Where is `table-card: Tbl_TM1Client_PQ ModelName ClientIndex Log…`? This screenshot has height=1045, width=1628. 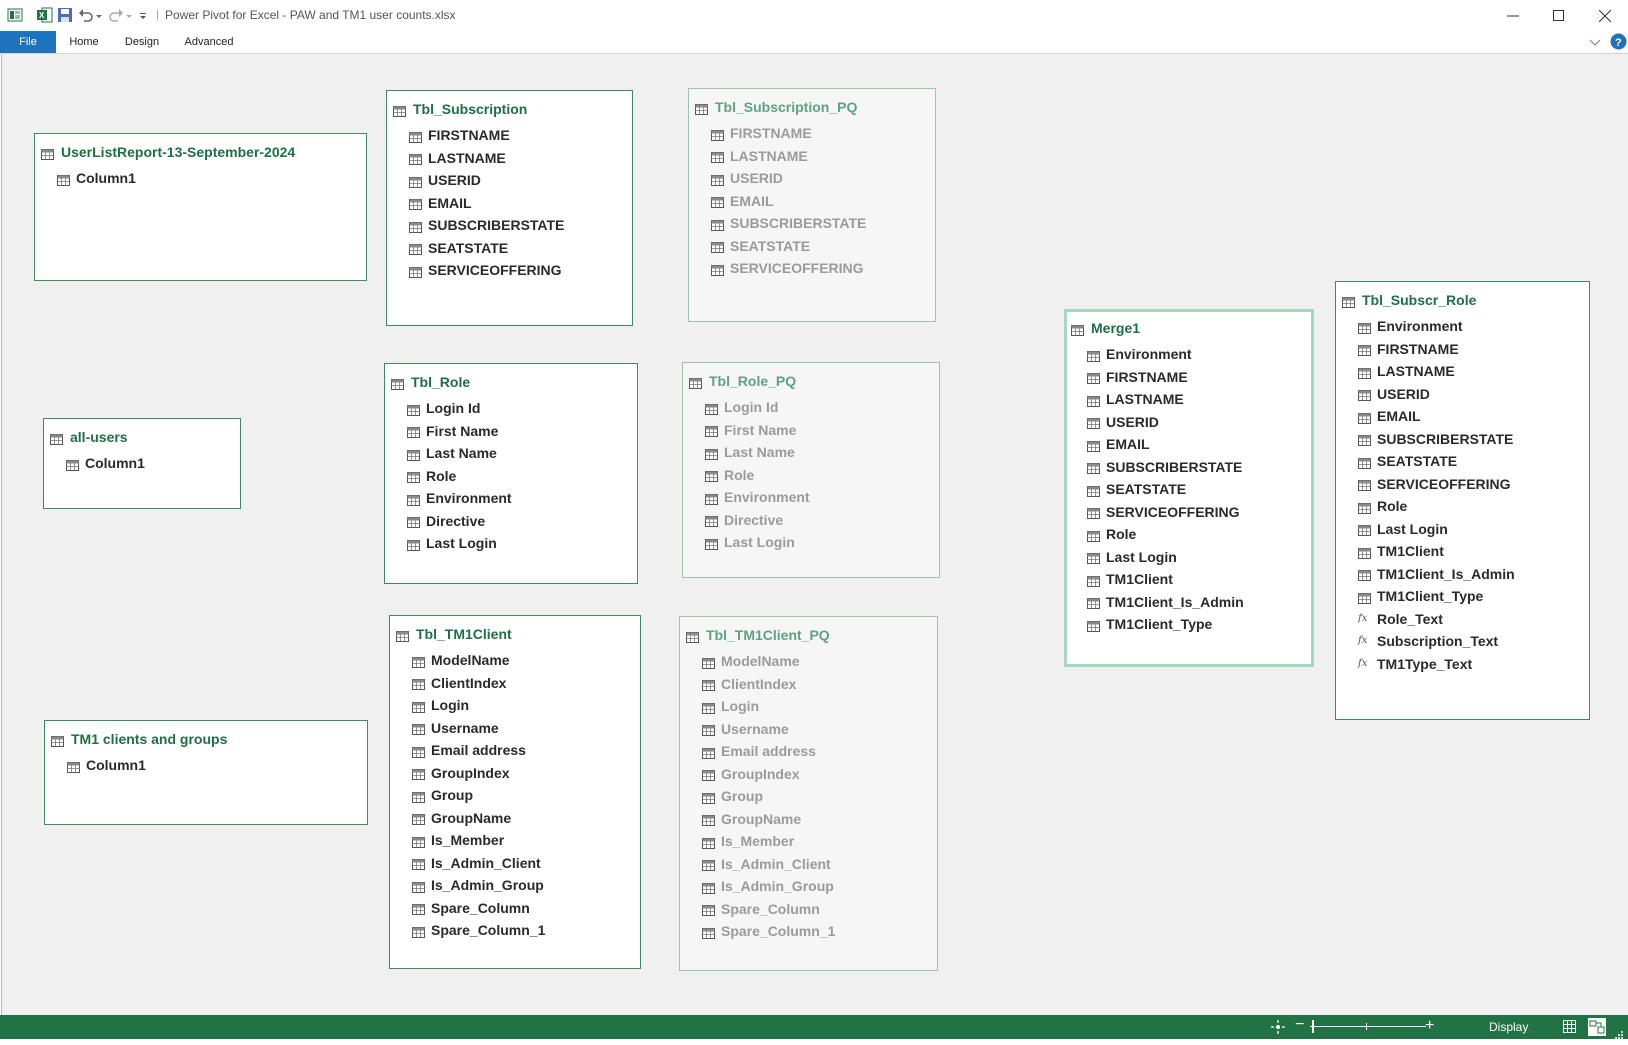
table-card: Tbl_TM1Client_PQ ModelName ClientIndex Log… is located at coordinates (808, 793).